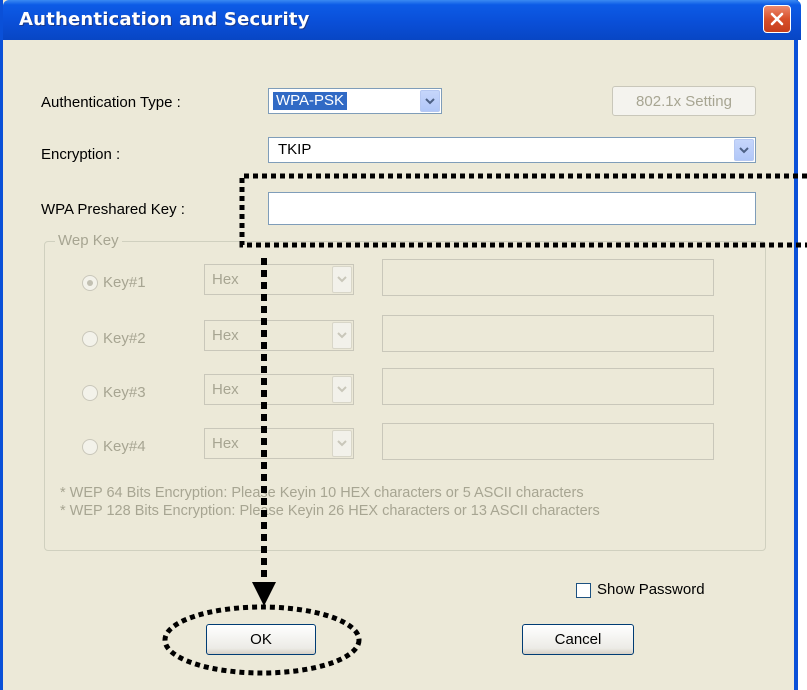 This screenshot has height=690, width=807. I want to click on show-password-checkbox, so click(583, 590).